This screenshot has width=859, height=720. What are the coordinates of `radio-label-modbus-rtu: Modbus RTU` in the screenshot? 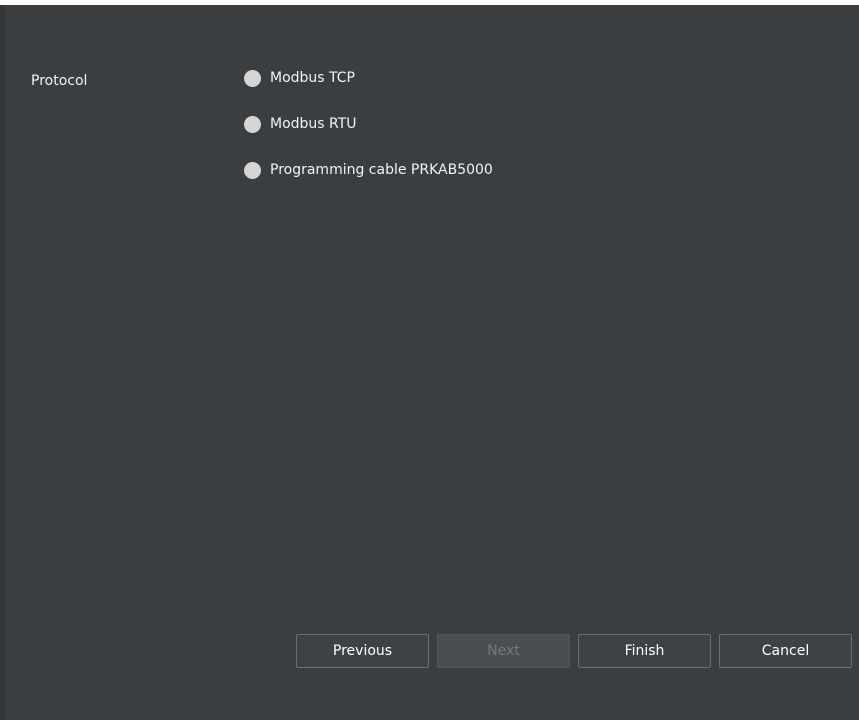 It's located at (313, 124).